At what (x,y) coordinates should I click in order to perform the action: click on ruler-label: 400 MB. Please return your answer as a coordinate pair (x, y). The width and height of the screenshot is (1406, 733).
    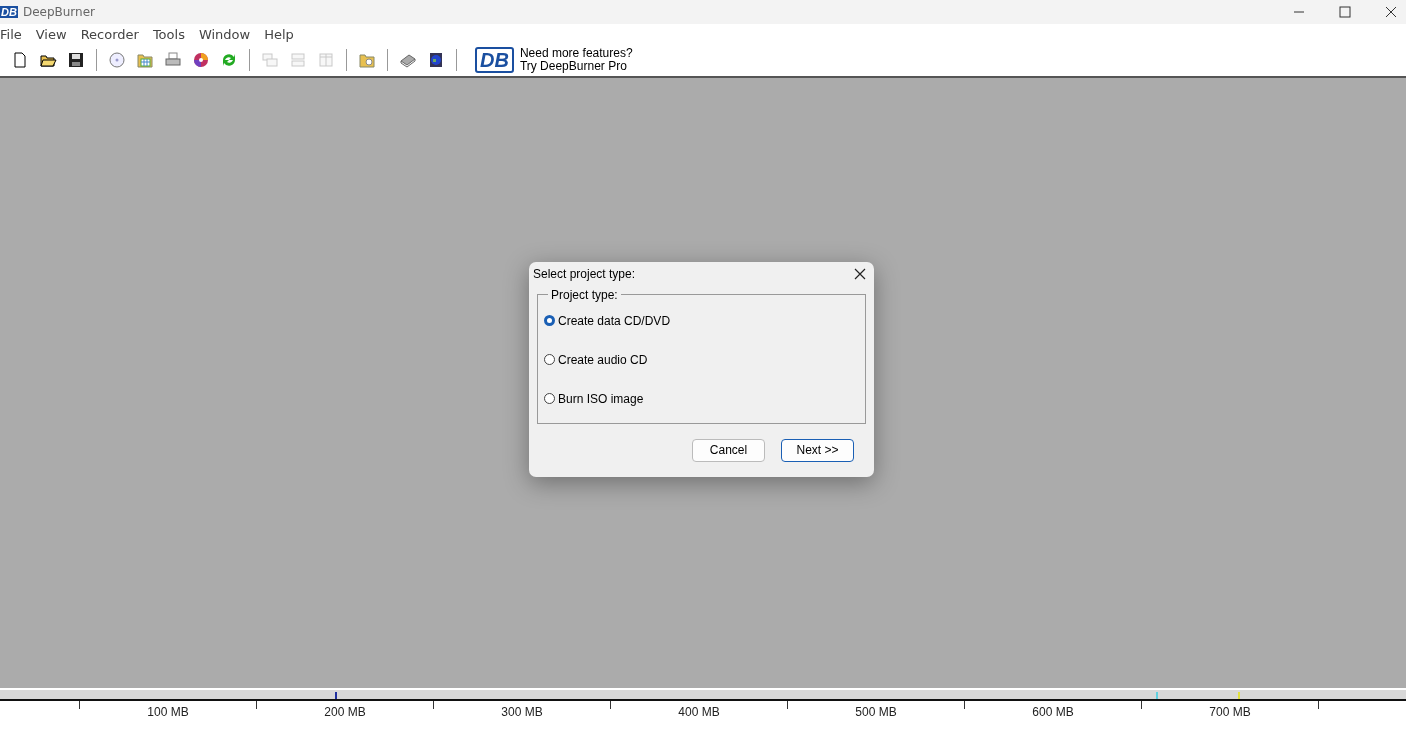
    Looking at the image, I should click on (699, 712).